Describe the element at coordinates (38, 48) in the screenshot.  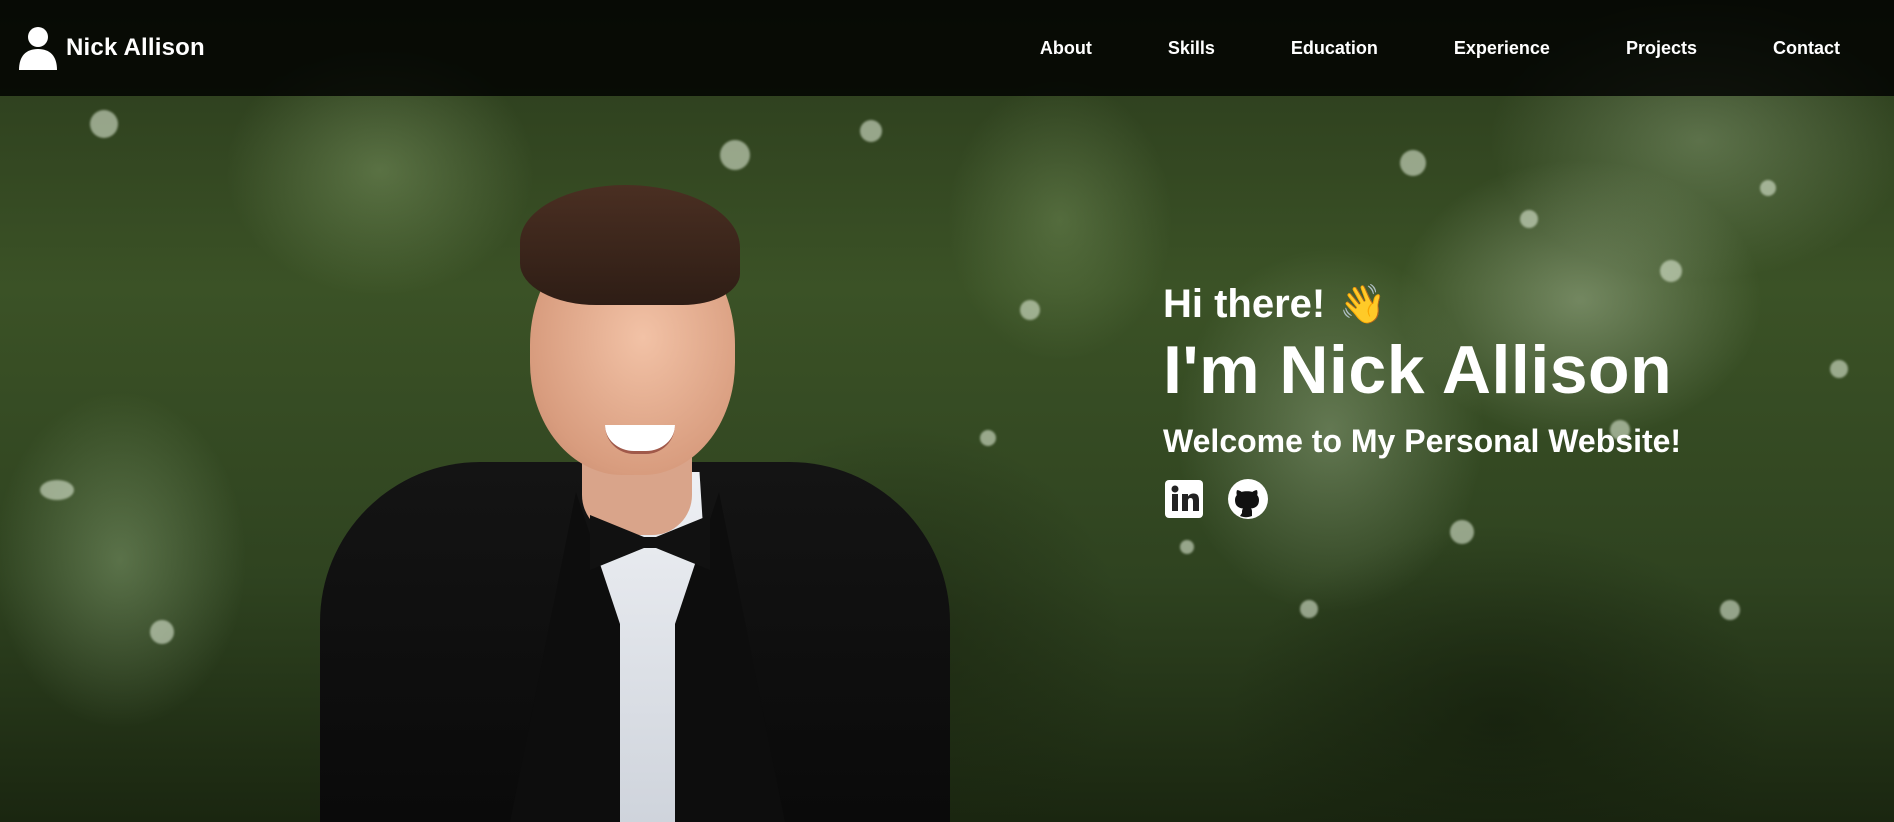
I see `user-icon` at that location.